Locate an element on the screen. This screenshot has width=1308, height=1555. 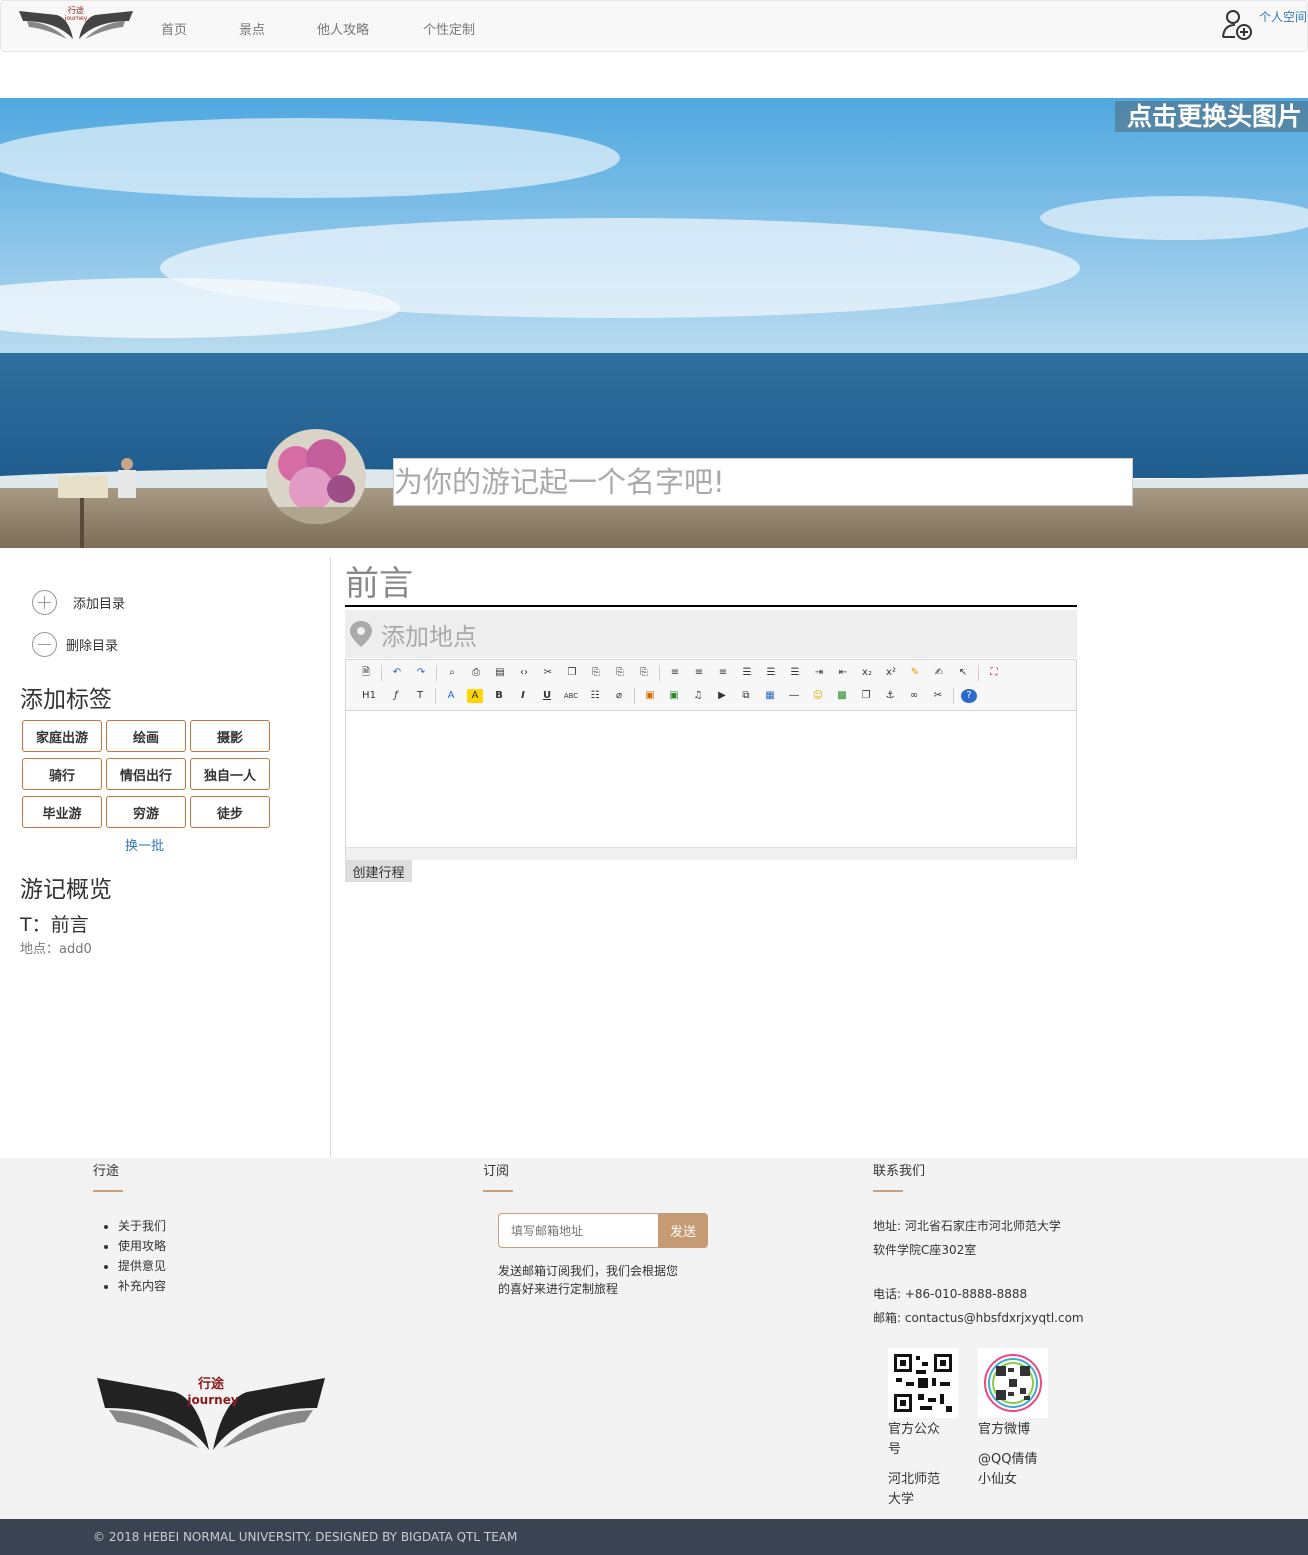
insert-image-icon: ▣ is located at coordinates (650, 696).